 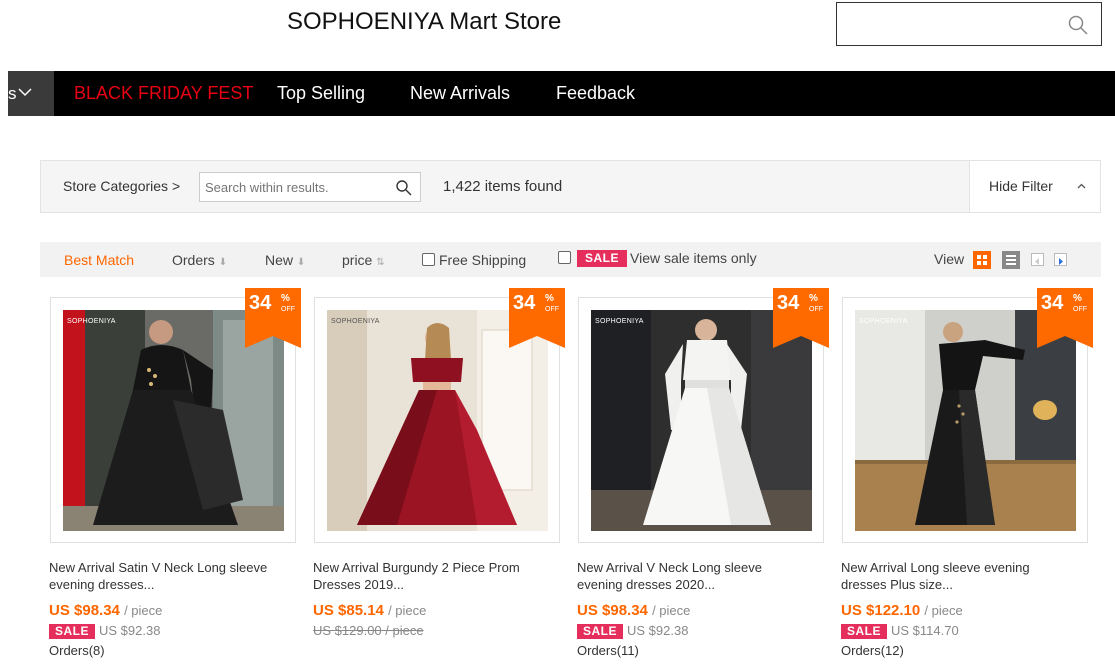 I want to click on view-label: View, so click(x=949, y=259).